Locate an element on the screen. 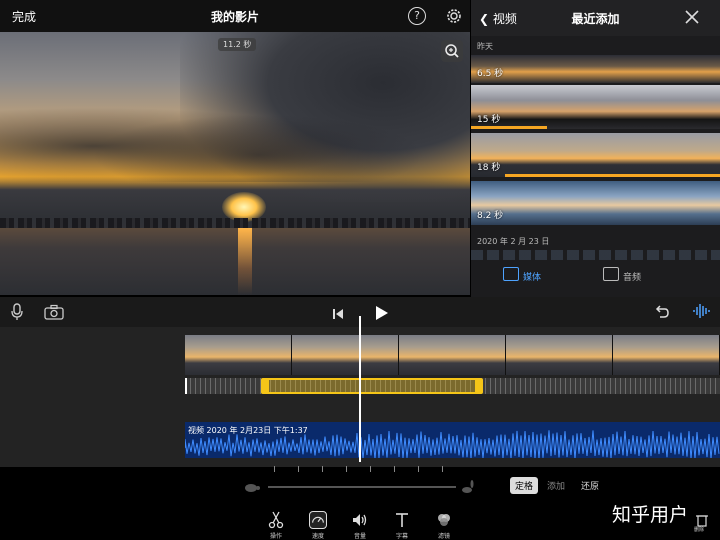 This screenshot has width=720, height=540. media-clip: 18 秒 is located at coordinates (595, 155).